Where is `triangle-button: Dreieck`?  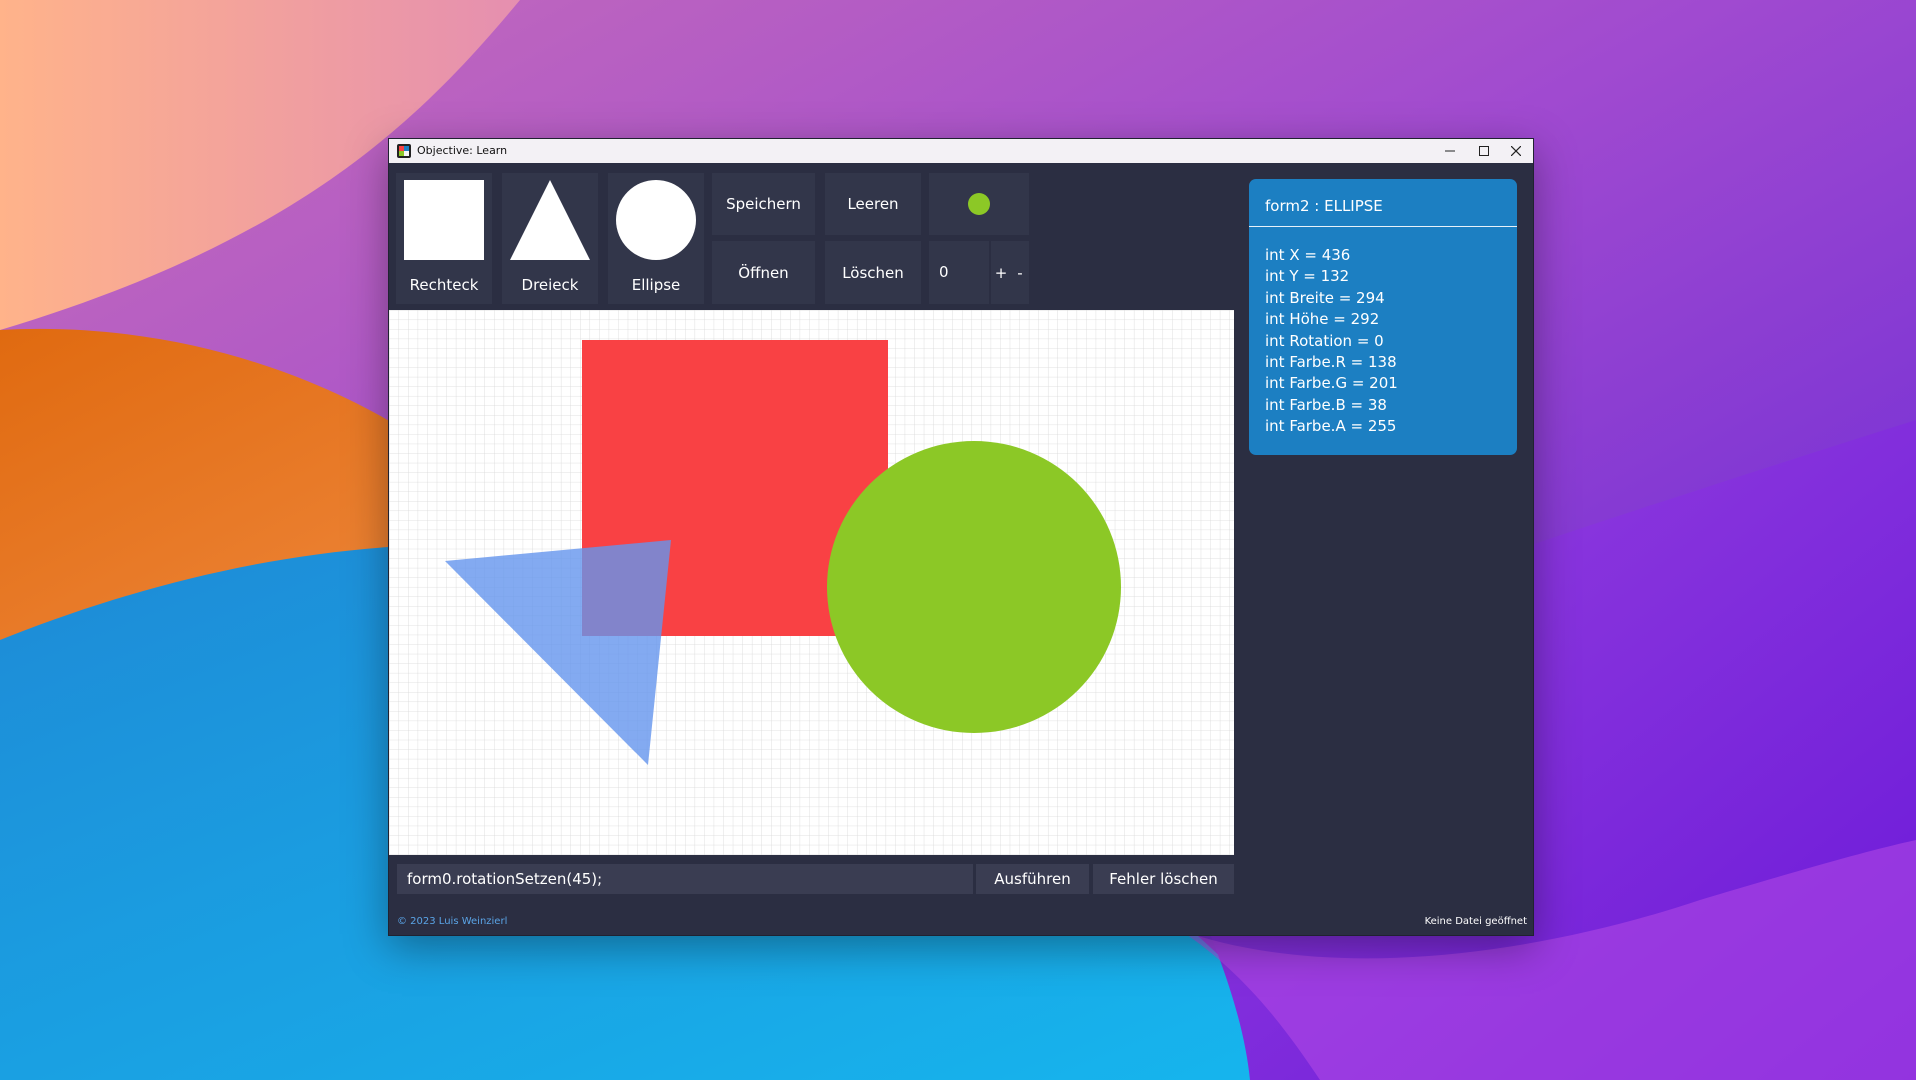 triangle-button: Dreieck is located at coordinates (550, 238).